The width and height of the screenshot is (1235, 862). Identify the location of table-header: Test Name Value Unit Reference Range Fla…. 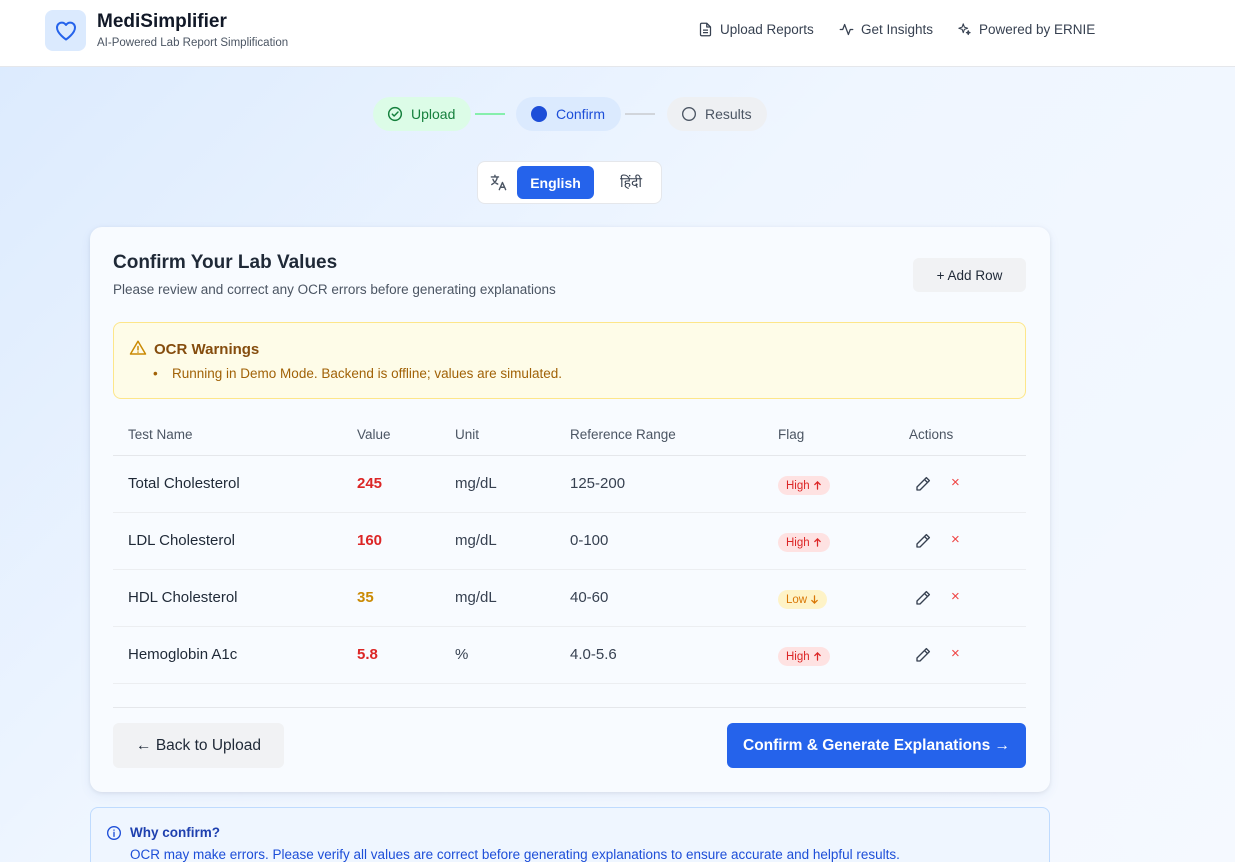
(569, 436).